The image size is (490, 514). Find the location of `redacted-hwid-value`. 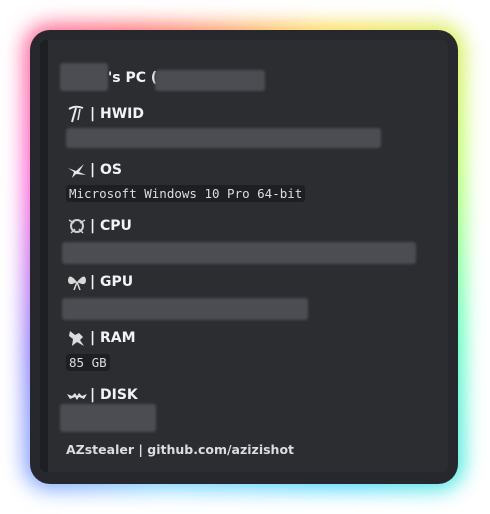

redacted-hwid-value is located at coordinates (223, 138).